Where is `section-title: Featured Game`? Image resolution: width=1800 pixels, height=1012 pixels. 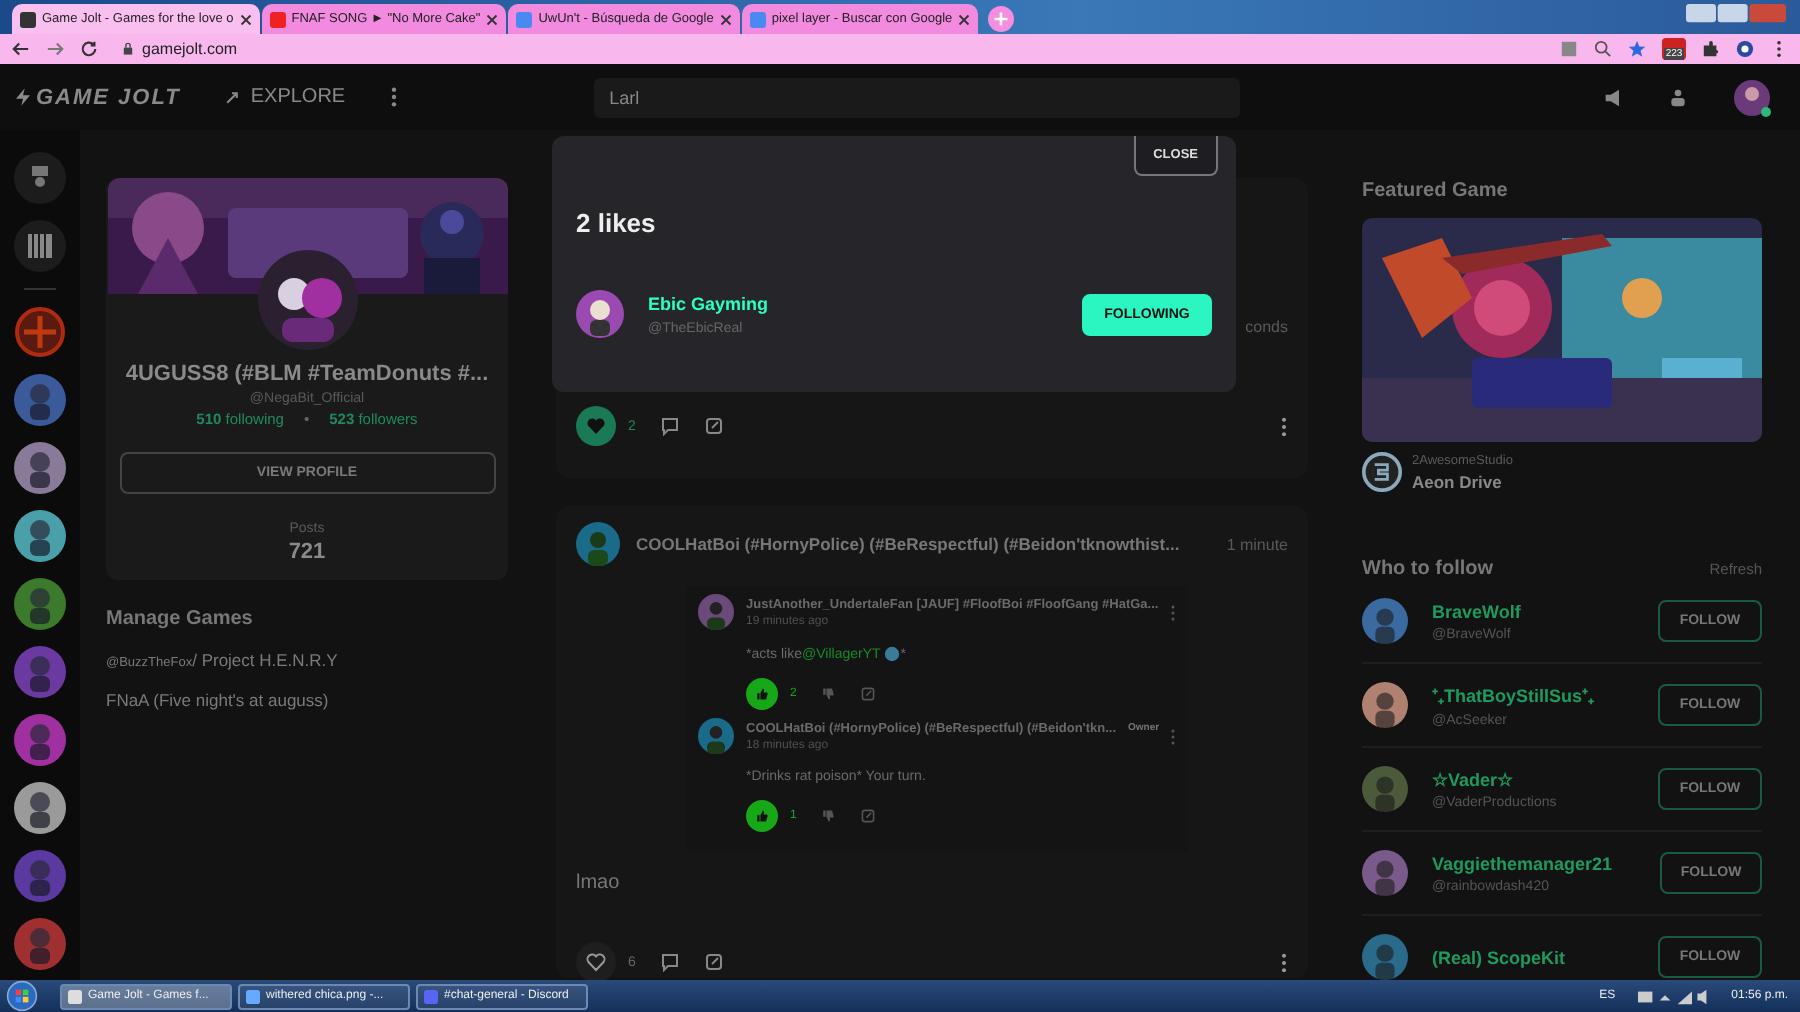
section-title: Featured Game is located at coordinates (1436, 191).